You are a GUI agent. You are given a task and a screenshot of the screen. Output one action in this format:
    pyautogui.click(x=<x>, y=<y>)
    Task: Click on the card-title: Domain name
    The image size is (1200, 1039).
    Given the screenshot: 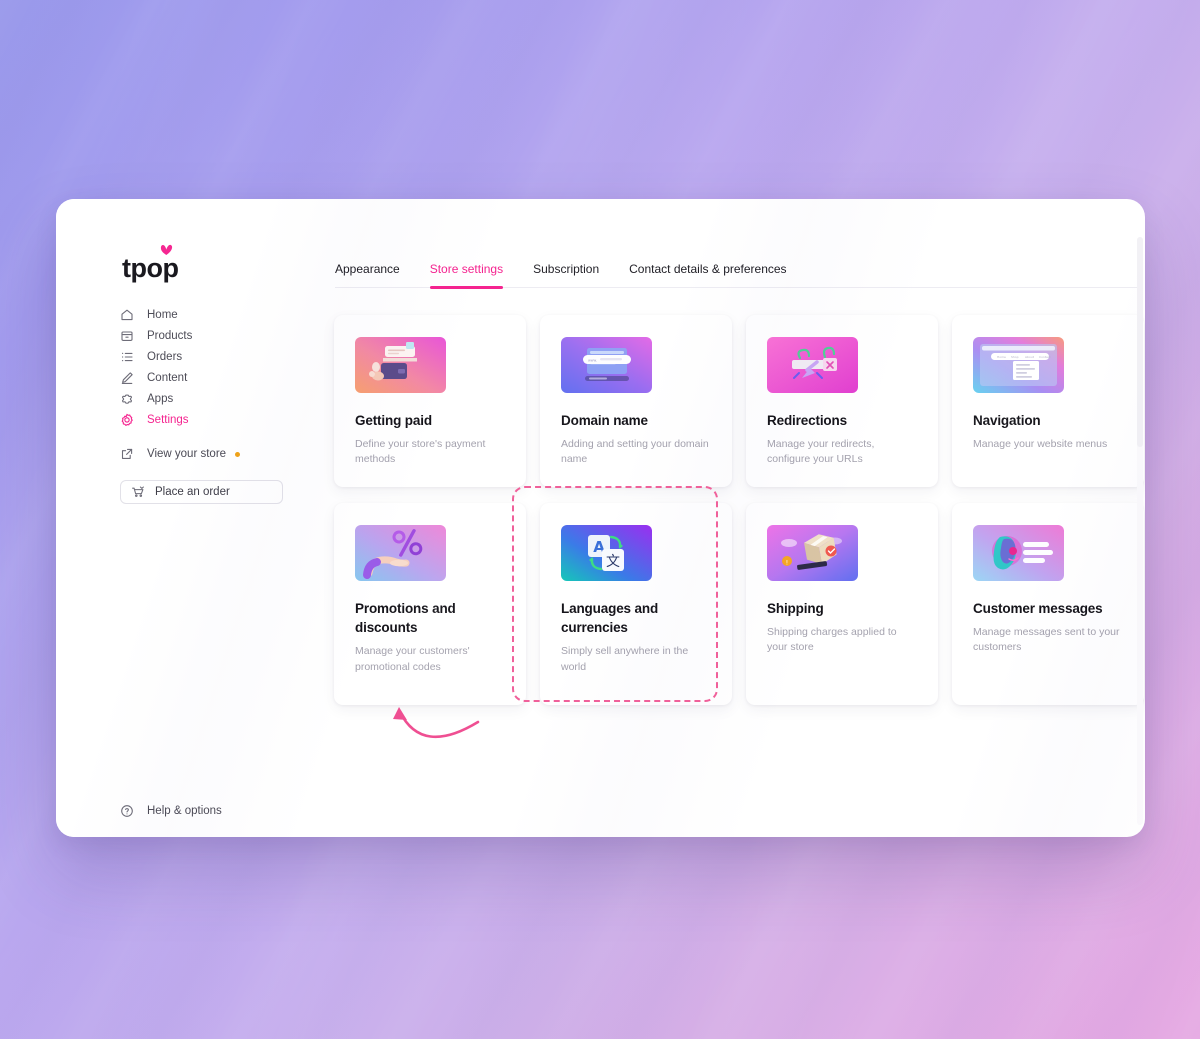 What is the action you would take?
    pyautogui.click(x=604, y=420)
    